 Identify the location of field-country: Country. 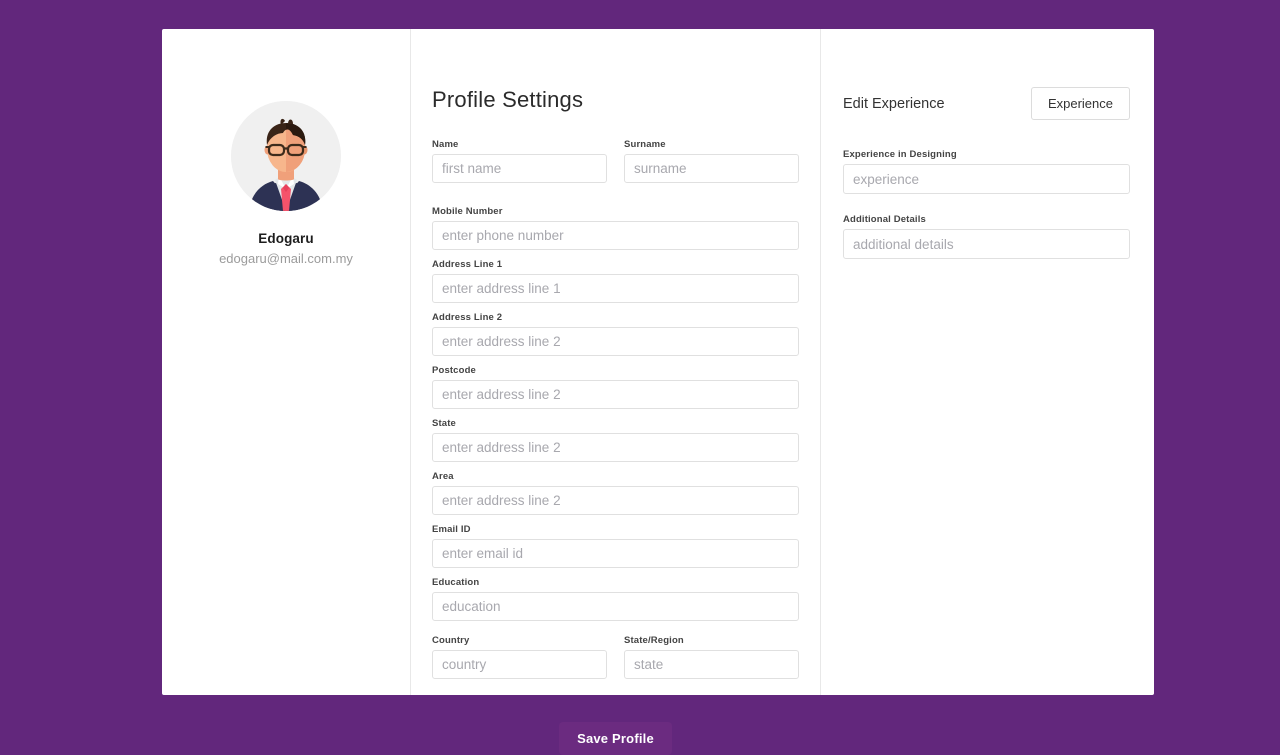
(519, 657).